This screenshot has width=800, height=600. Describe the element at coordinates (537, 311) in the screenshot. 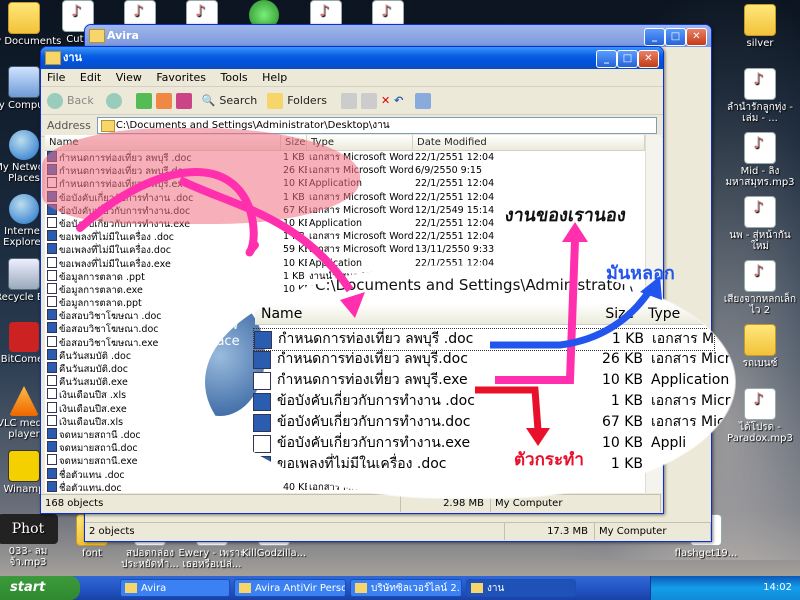

I see `pink-arrow-up` at that location.